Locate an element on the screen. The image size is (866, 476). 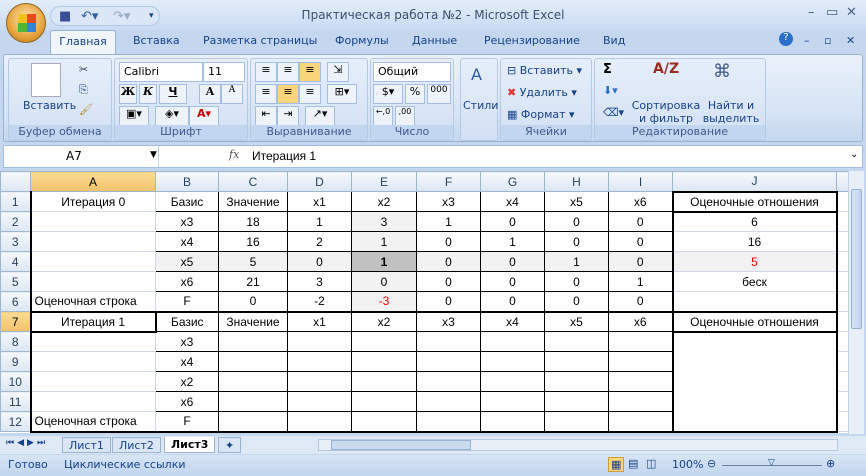
cell-c2: 18 is located at coordinates (253, 221).